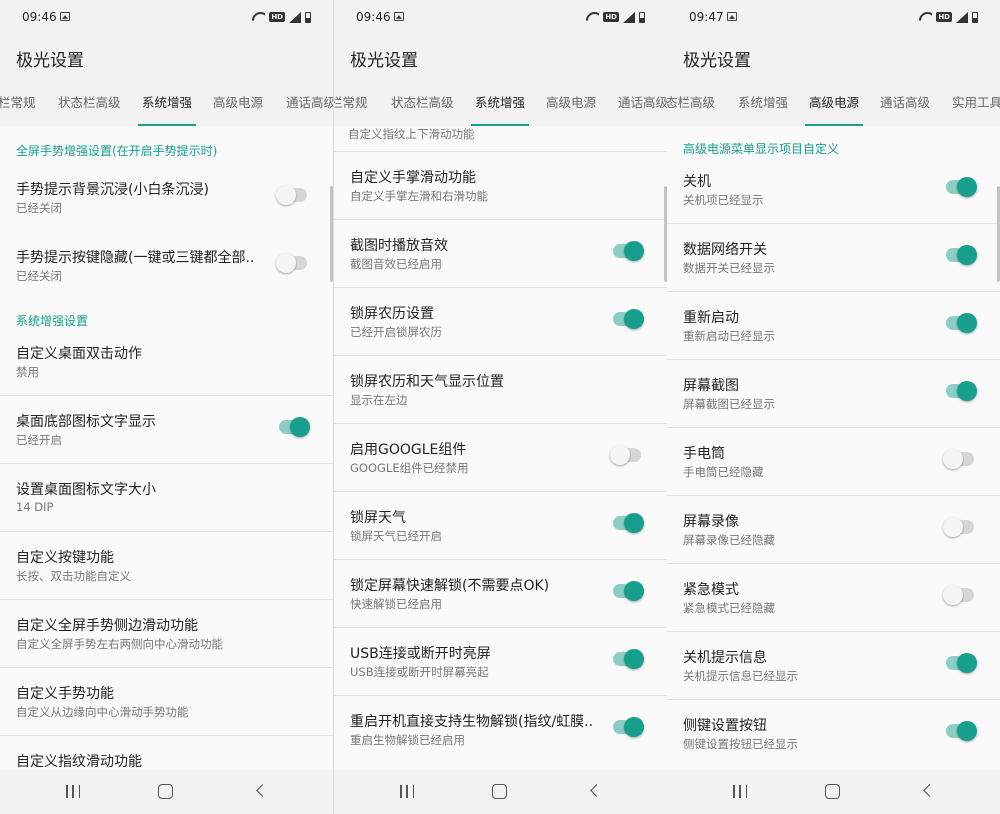 The height and width of the screenshot is (814, 1000). What do you see at coordinates (500, 322) in the screenshot?
I see `setting-lunar-calendar: 锁屏农历设置 已经开启锁屏农历` at bounding box center [500, 322].